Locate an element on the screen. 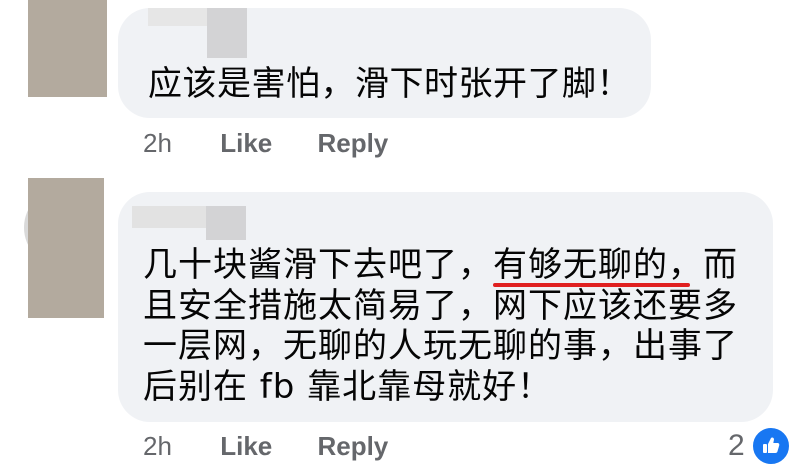 The height and width of the screenshot is (470, 800). reaction-summary: 2 is located at coordinates (759, 446).